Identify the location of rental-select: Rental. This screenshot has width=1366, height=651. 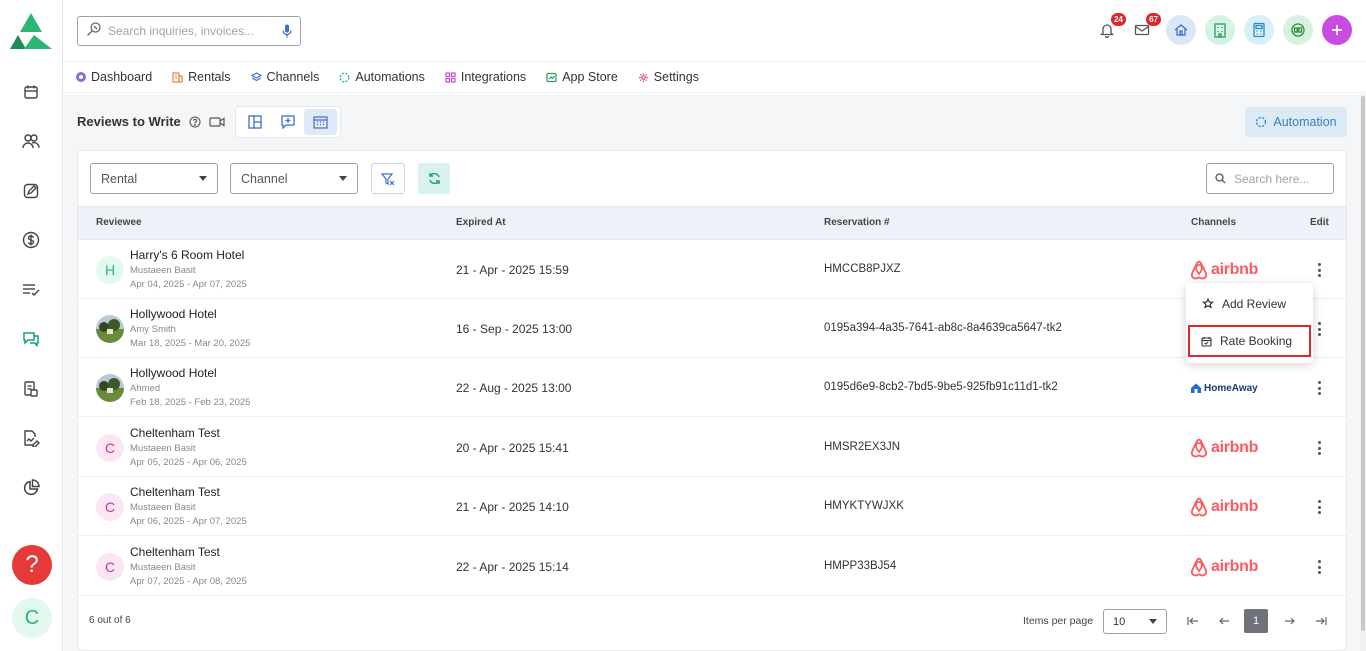
(154, 178).